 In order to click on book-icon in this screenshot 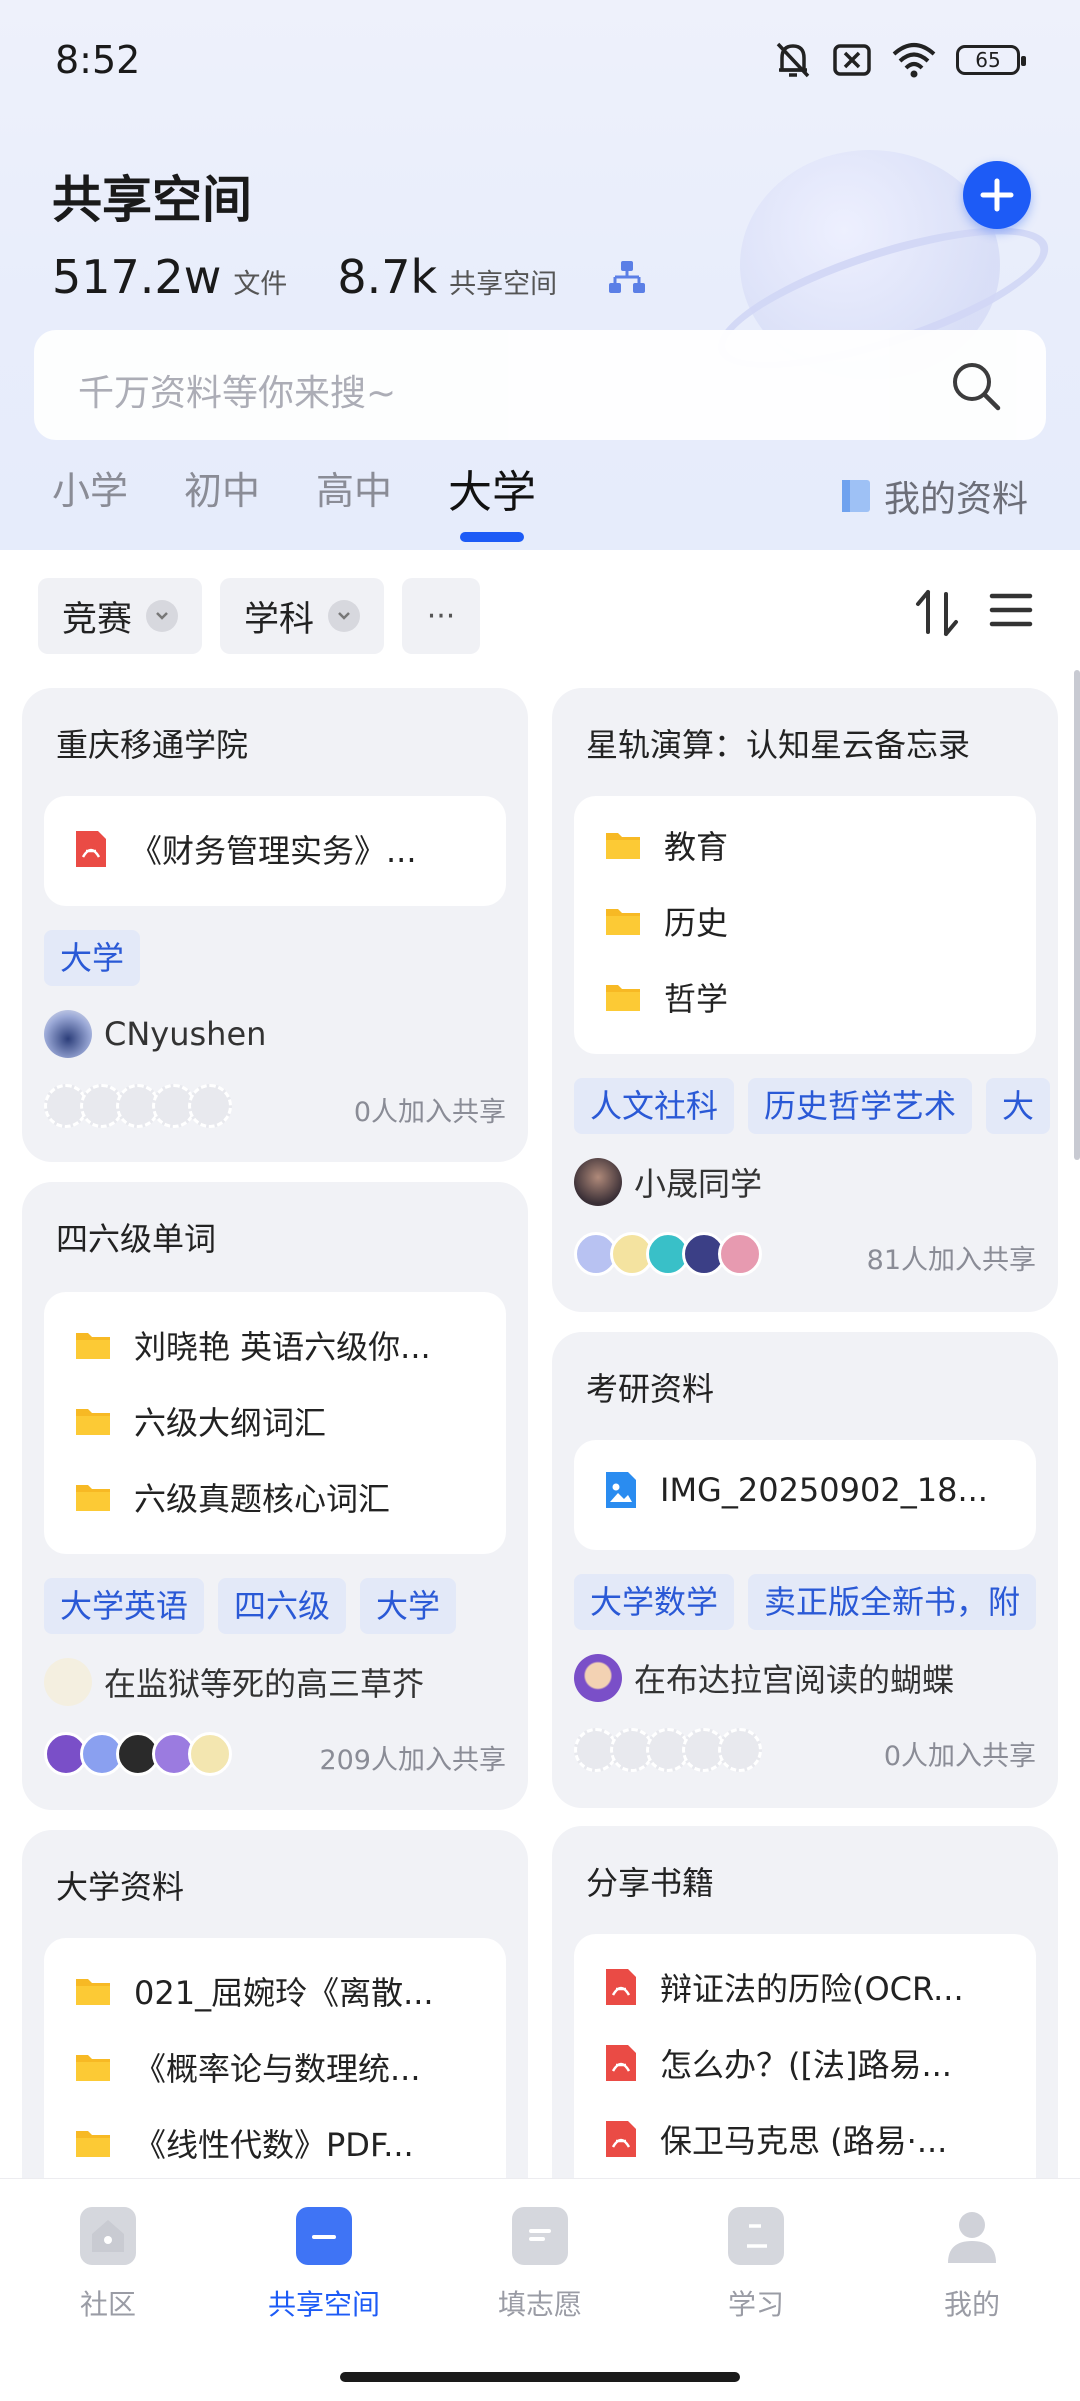, I will do `click(756, 2236)`.